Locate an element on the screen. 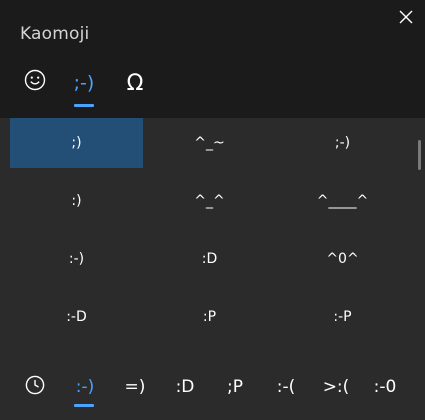  smiley-icon is located at coordinates (35, 83).